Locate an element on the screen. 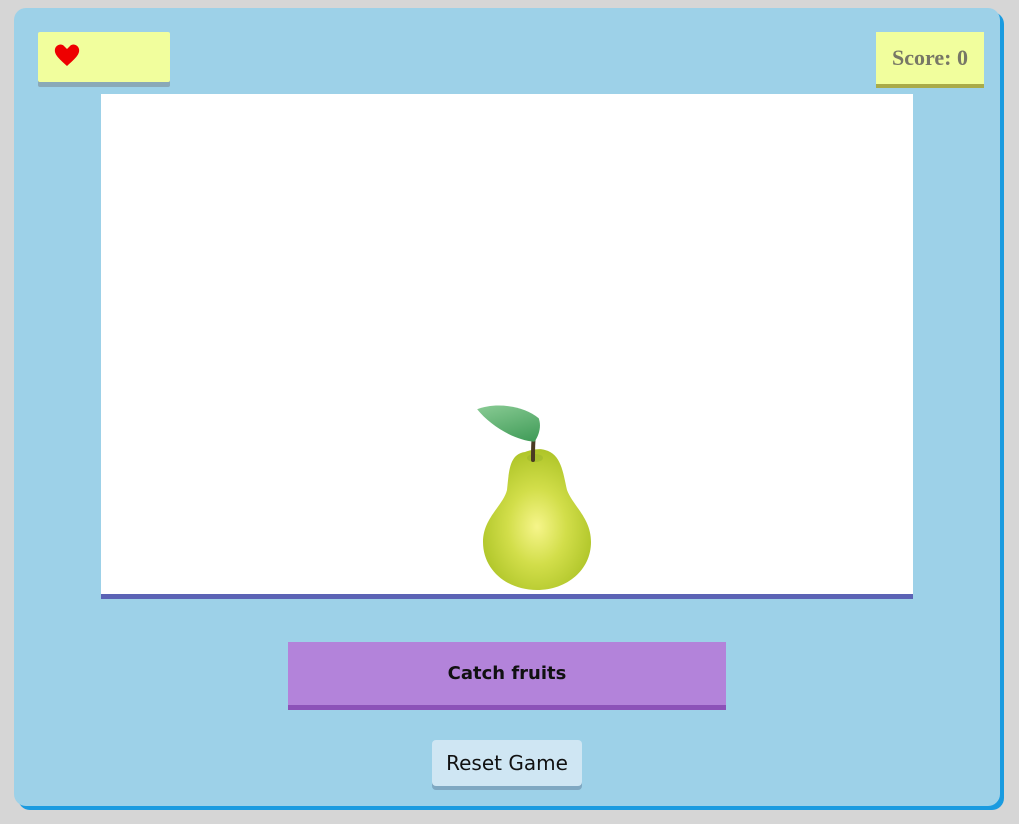 The image size is (1019, 824). pear-icon is located at coordinates (529, 499).